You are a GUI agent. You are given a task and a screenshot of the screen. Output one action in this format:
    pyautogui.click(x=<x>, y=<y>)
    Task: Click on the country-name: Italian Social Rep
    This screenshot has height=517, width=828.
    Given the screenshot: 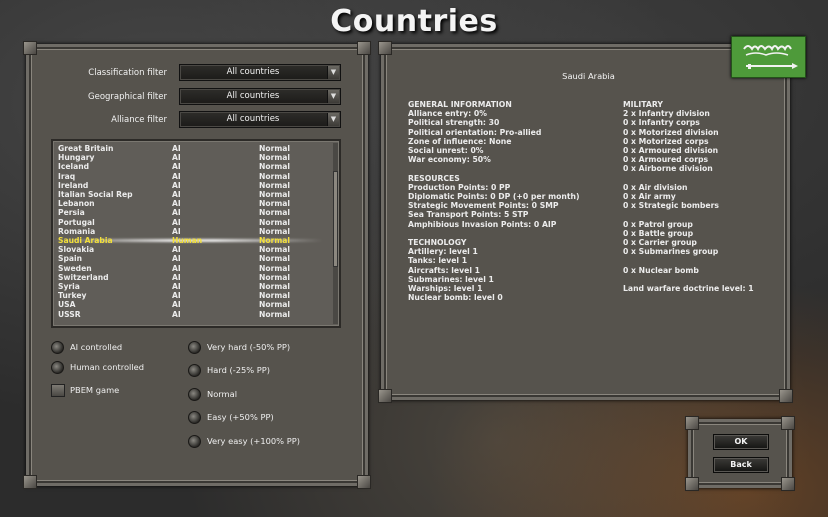 What is the action you would take?
    pyautogui.click(x=95, y=194)
    